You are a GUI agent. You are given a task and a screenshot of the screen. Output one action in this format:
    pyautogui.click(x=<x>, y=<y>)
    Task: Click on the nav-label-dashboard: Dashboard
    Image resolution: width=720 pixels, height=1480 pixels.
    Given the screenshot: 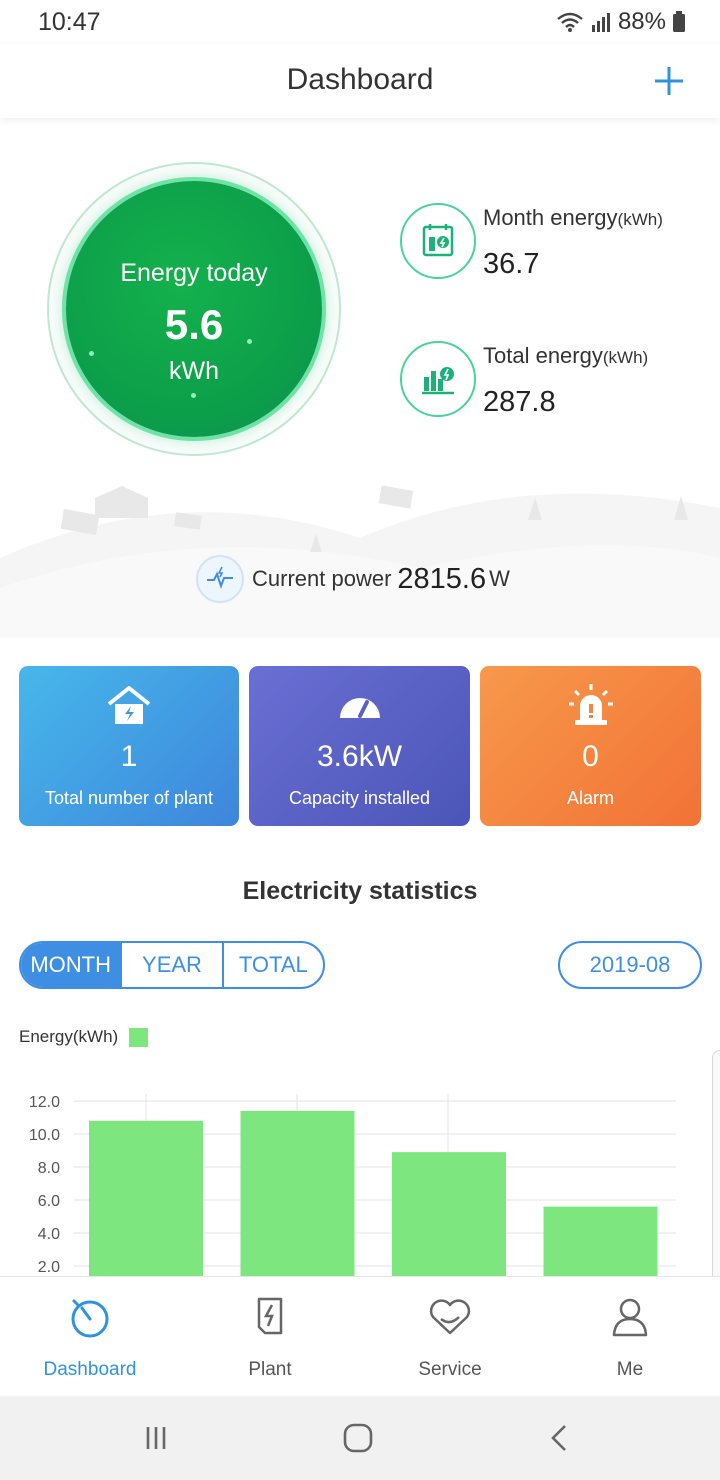 What is the action you would take?
    pyautogui.click(x=90, y=1369)
    